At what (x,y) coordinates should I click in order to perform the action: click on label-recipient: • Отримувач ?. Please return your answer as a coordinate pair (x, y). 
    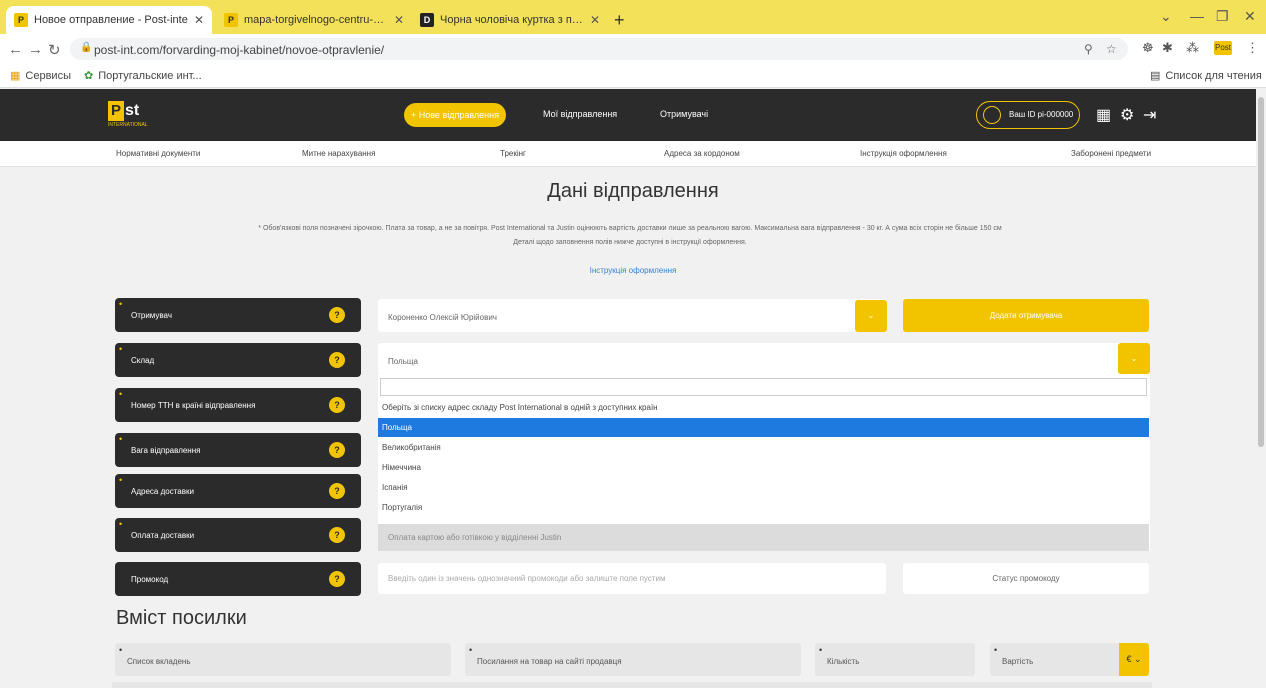
    Looking at the image, I should click on (238, 315).